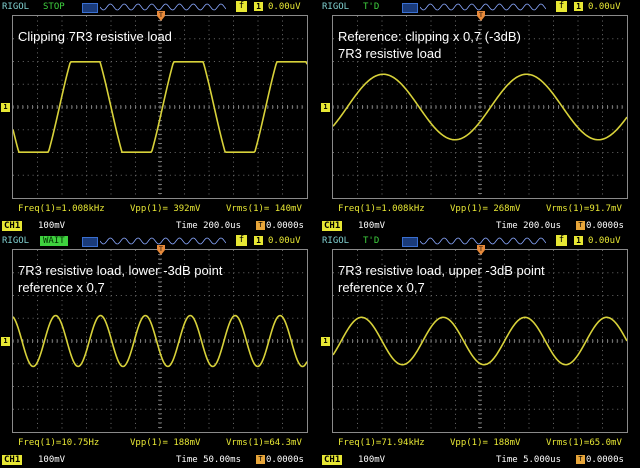 This screenshot has height=468, width=640. I want to click on time-per-div: Time 5.000us, so click(529, 460).